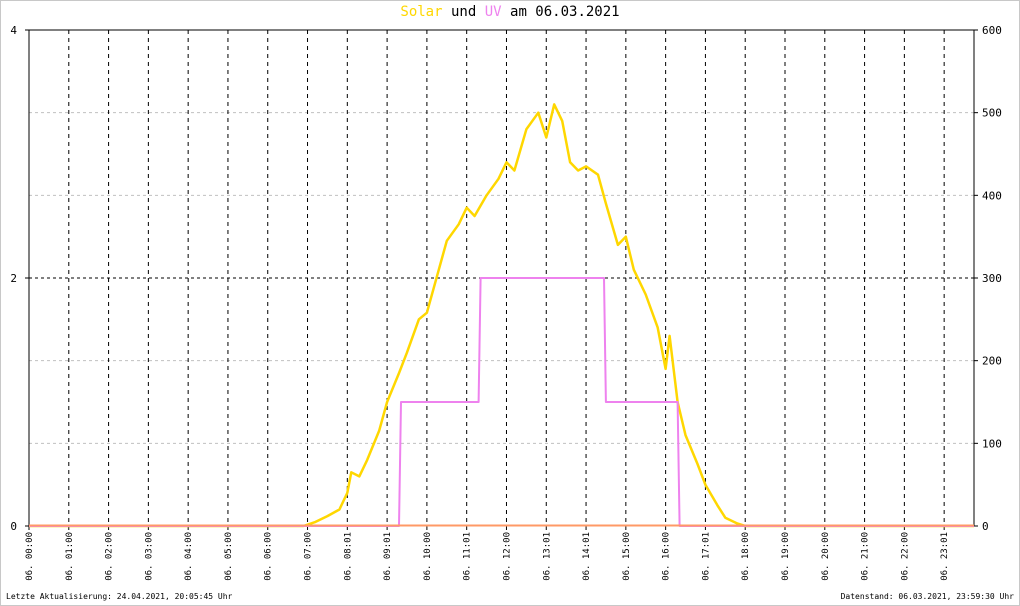 The height and width of the screenshot is (606, 1020). I want to click on y-right-tick-label-0: 0, so click(985, 526).